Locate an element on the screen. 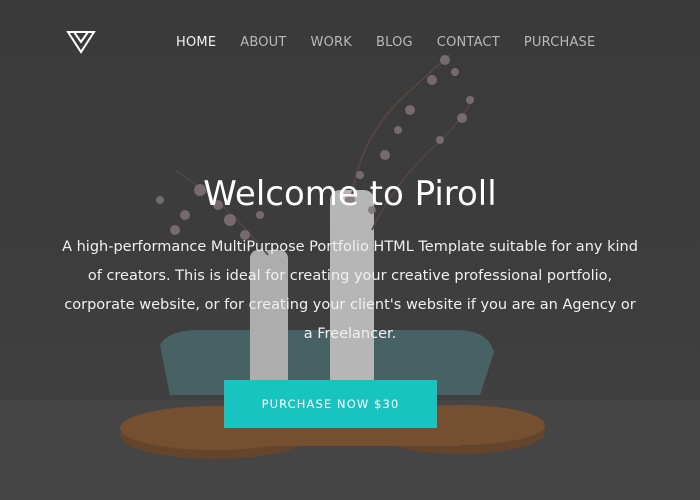  nav-item-work: WORK is located at coordinates (331, 43).